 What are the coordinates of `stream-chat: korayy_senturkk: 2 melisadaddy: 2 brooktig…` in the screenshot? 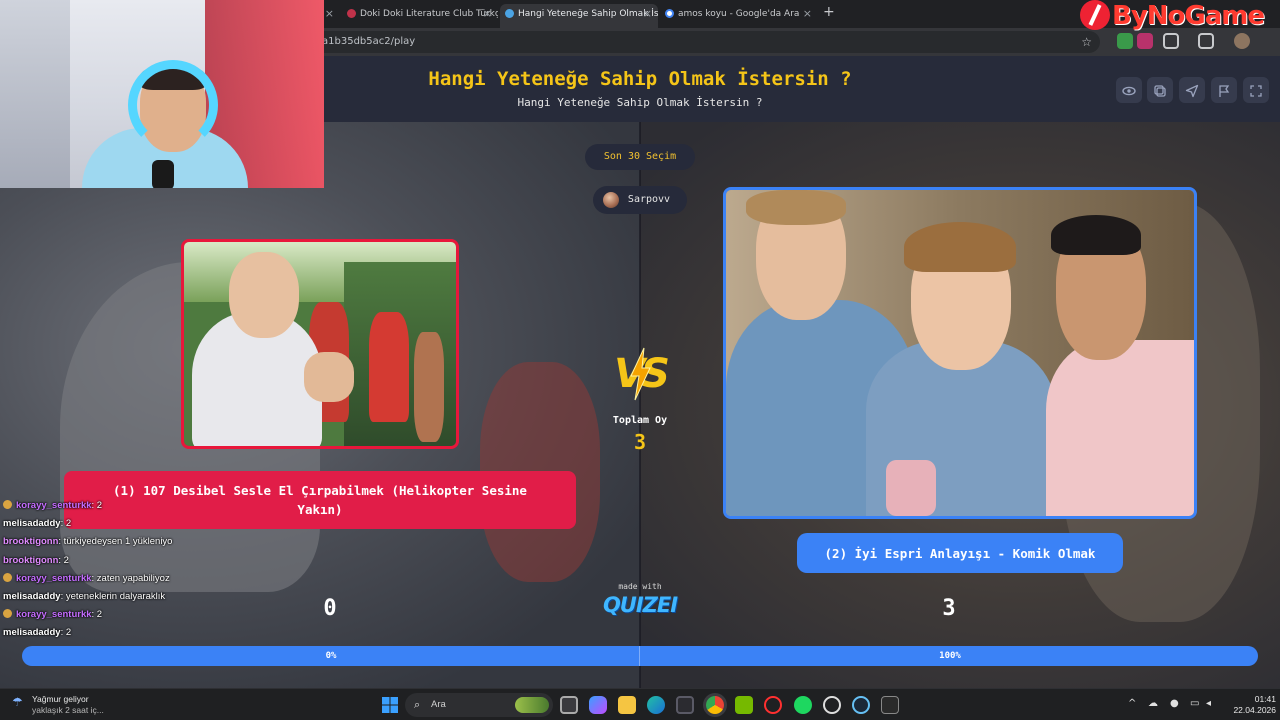 It's located at (153, 570).